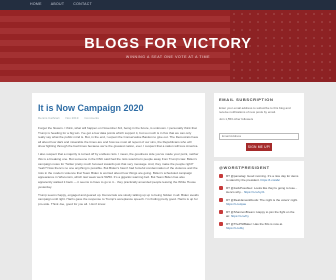  What do you see at coordinates (244, 167) in the screenshot?
I see `widget-heading: @WORSTPRESIDENT` at bounding box center [244, 167].